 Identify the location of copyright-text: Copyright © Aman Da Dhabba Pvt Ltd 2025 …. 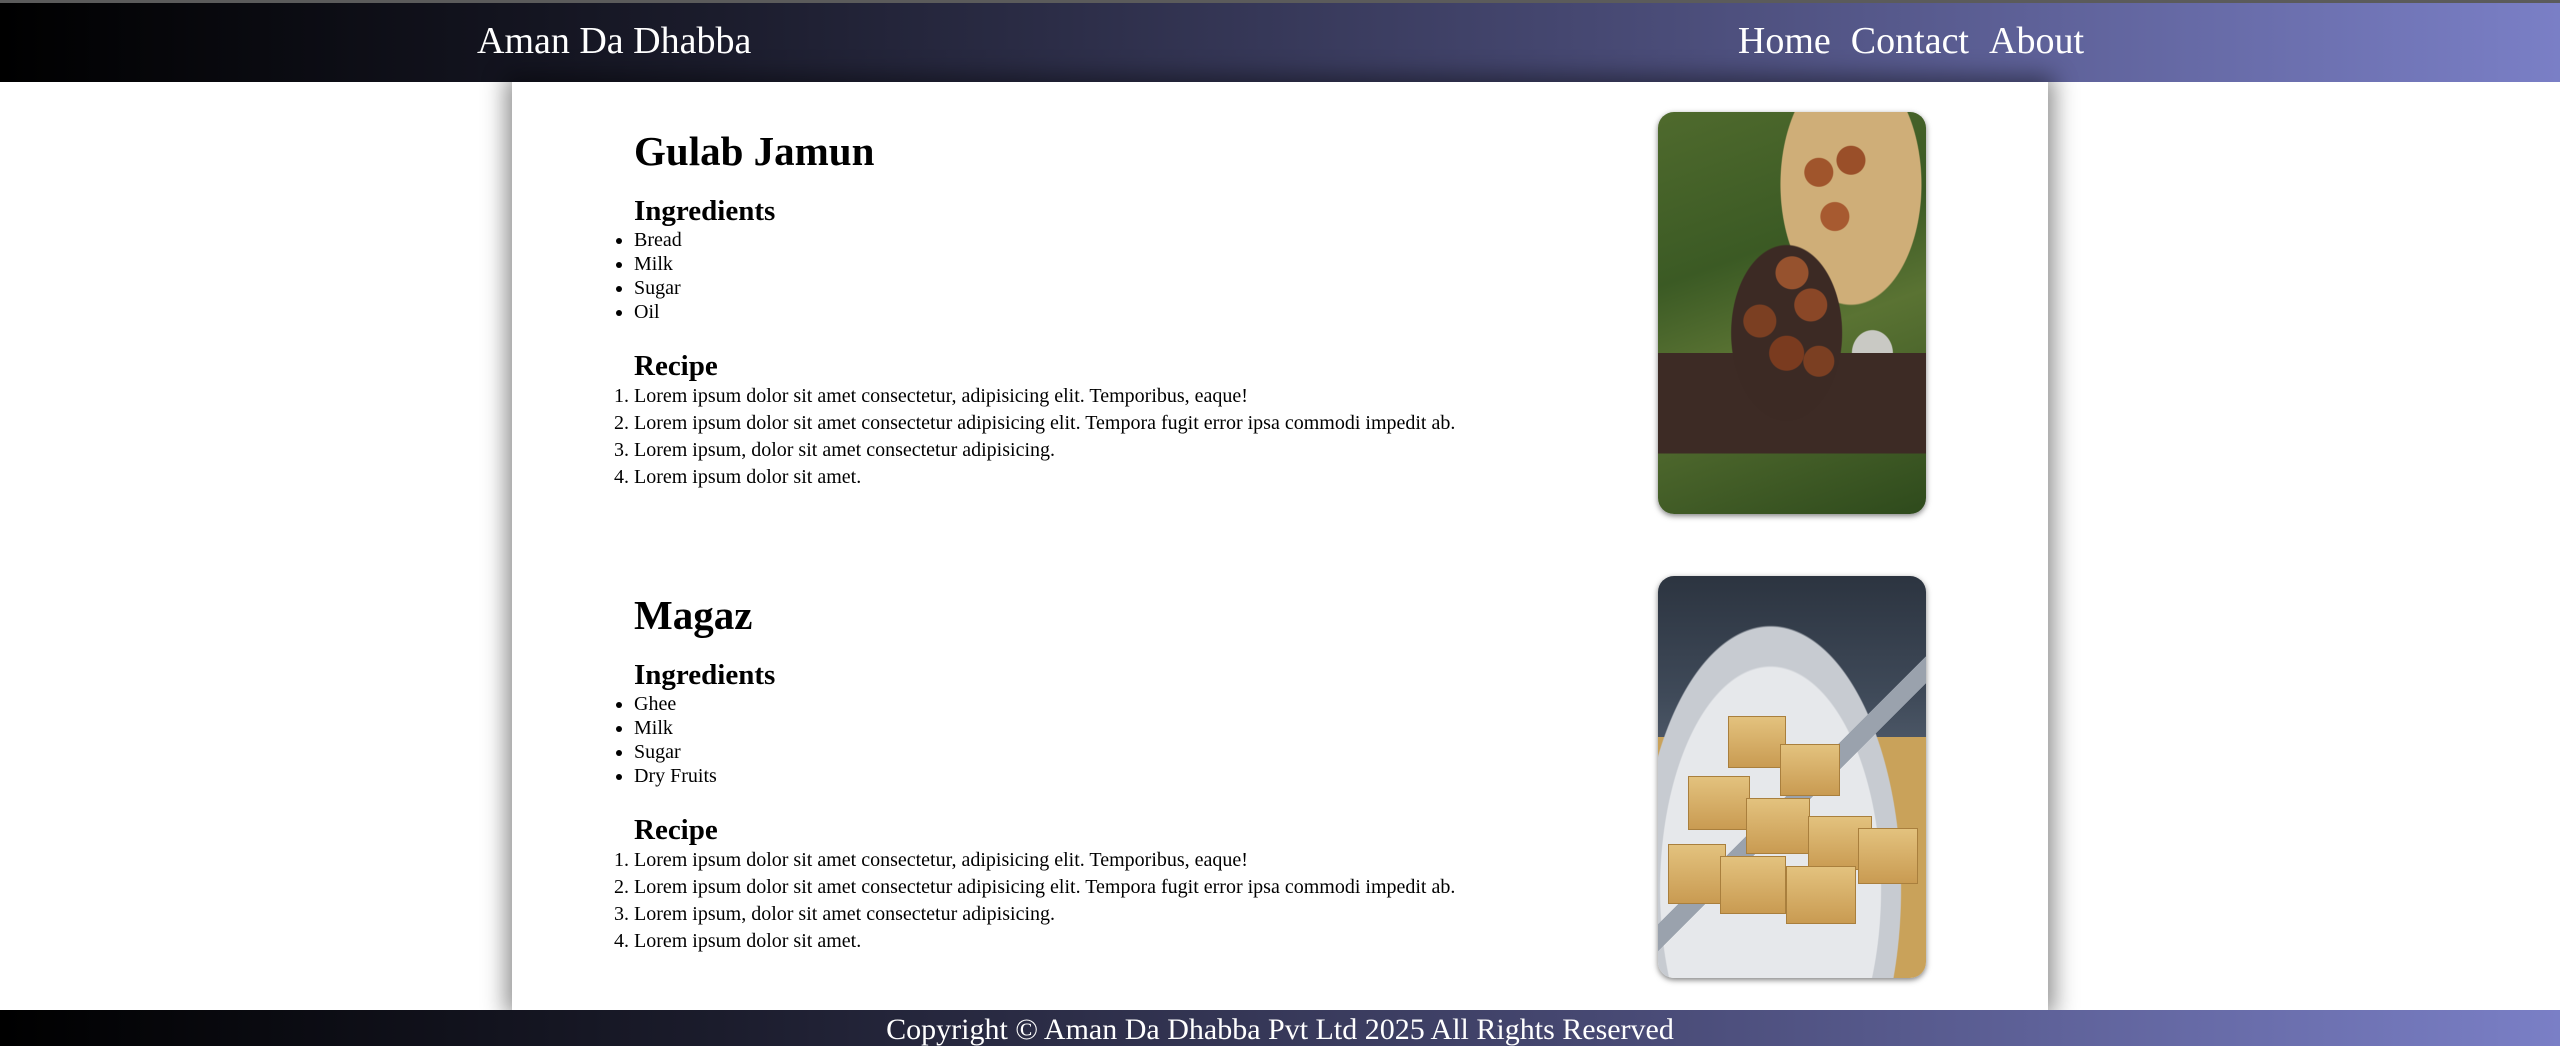
(1280, 1029).